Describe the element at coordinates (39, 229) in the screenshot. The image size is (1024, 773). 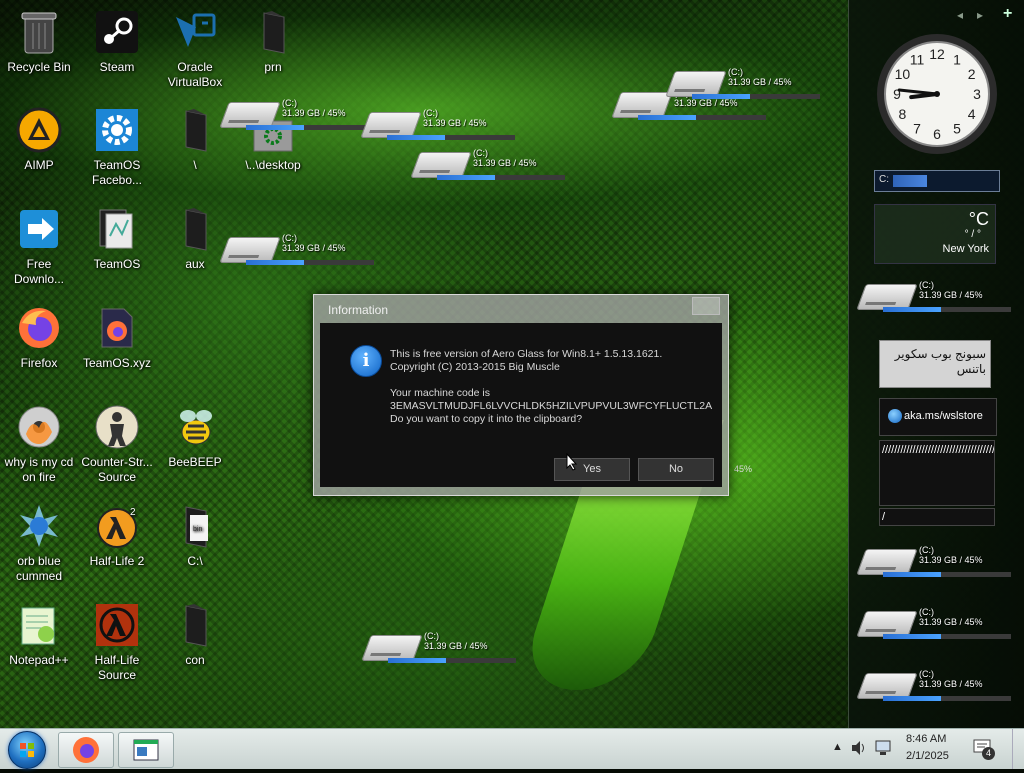
I see `download-manager-icon` at that location.